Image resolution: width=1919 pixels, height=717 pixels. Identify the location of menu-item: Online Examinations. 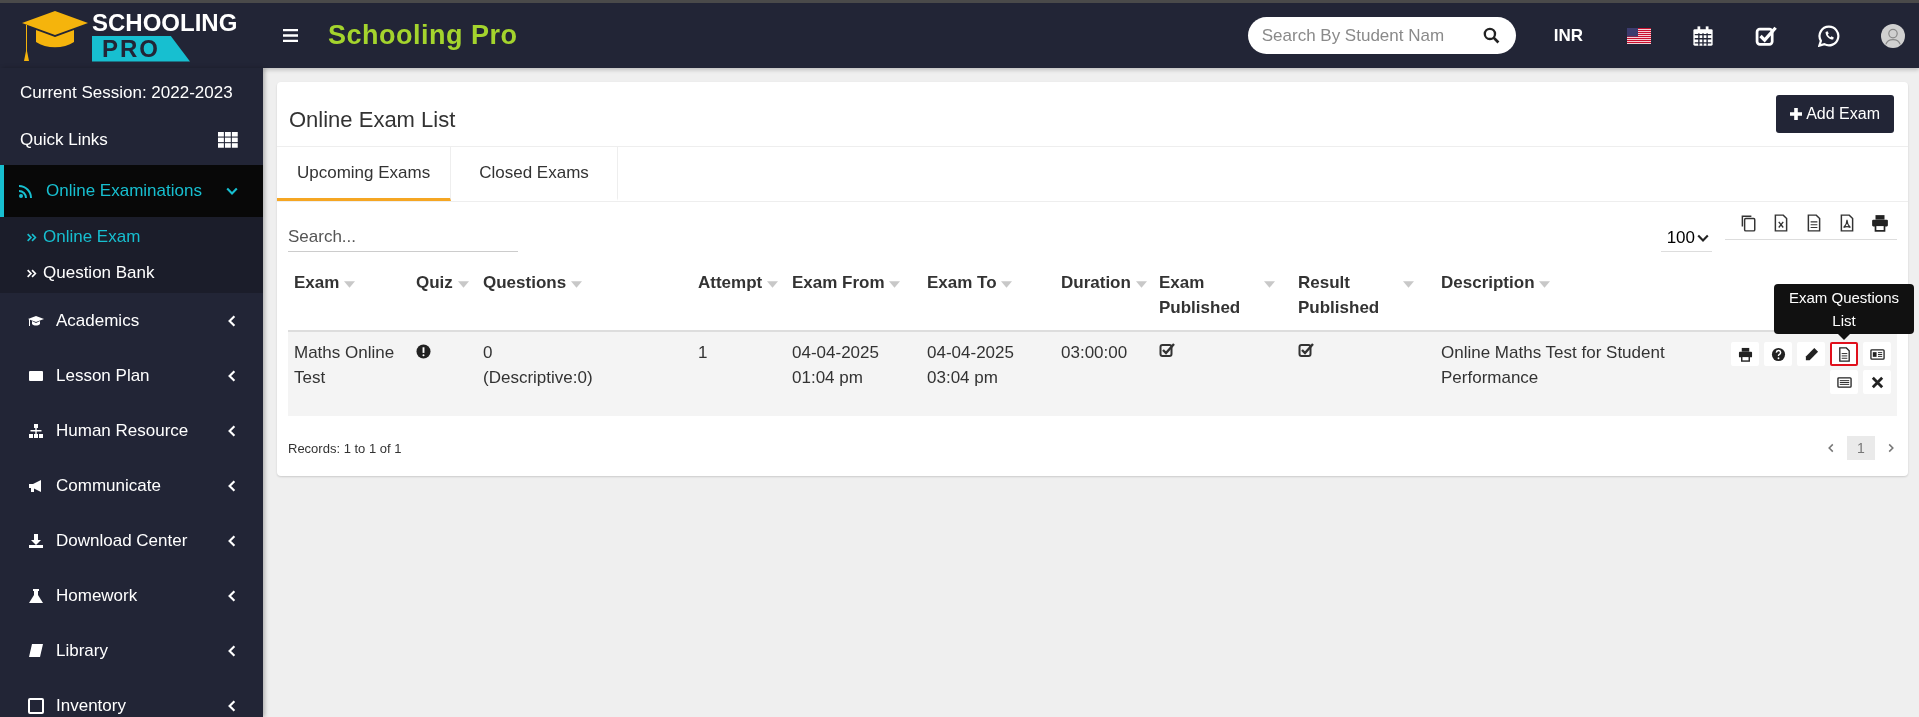
(131, 191).